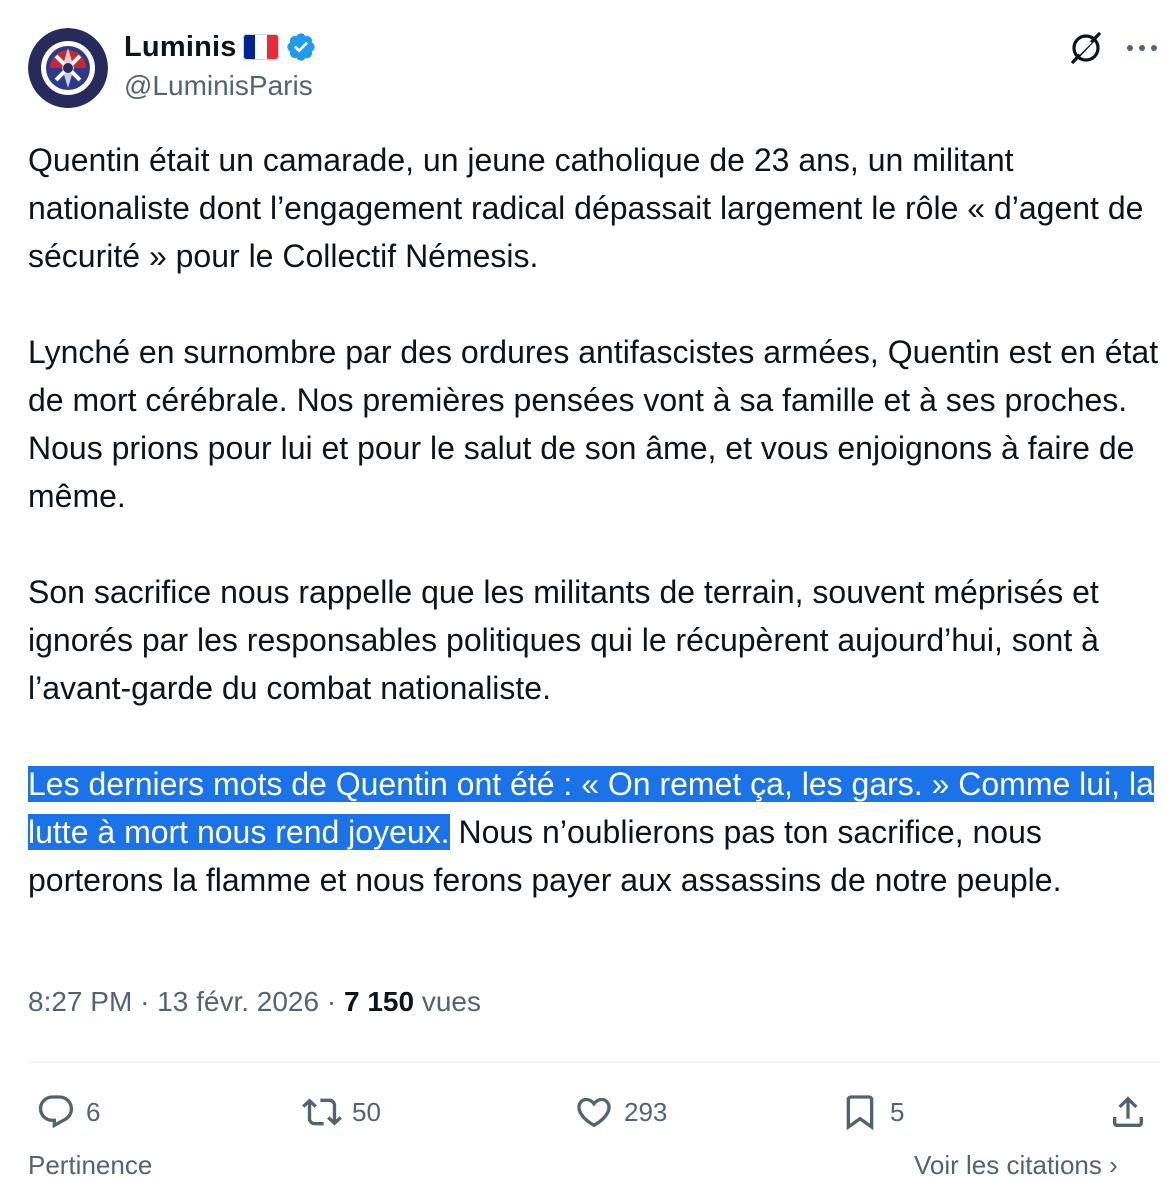 Image resolution: width=1174 pixels, height=1181 pixels. Describe the element at coordinates (238, 1001) in the screenshot. I see `tweet-date: 13 févr. 2026` at that location.